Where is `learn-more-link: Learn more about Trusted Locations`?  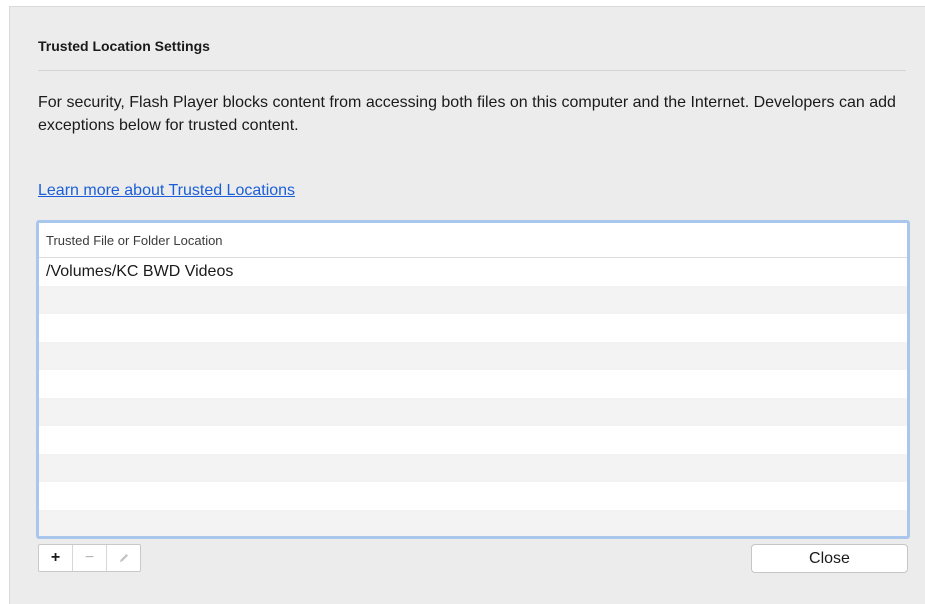 learn-more-link: Learn more about Trusted Locations is located at coordinates (166, 191).